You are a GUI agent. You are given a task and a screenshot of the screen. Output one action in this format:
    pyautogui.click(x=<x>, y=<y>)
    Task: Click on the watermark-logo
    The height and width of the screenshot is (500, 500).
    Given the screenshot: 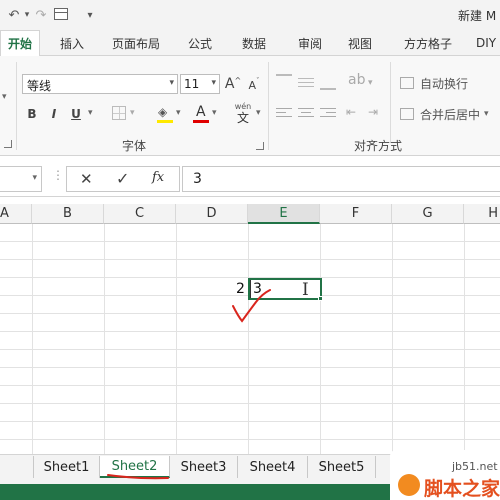 What is the action you would take?
    pyautogui.click(x=409, y=485)
    